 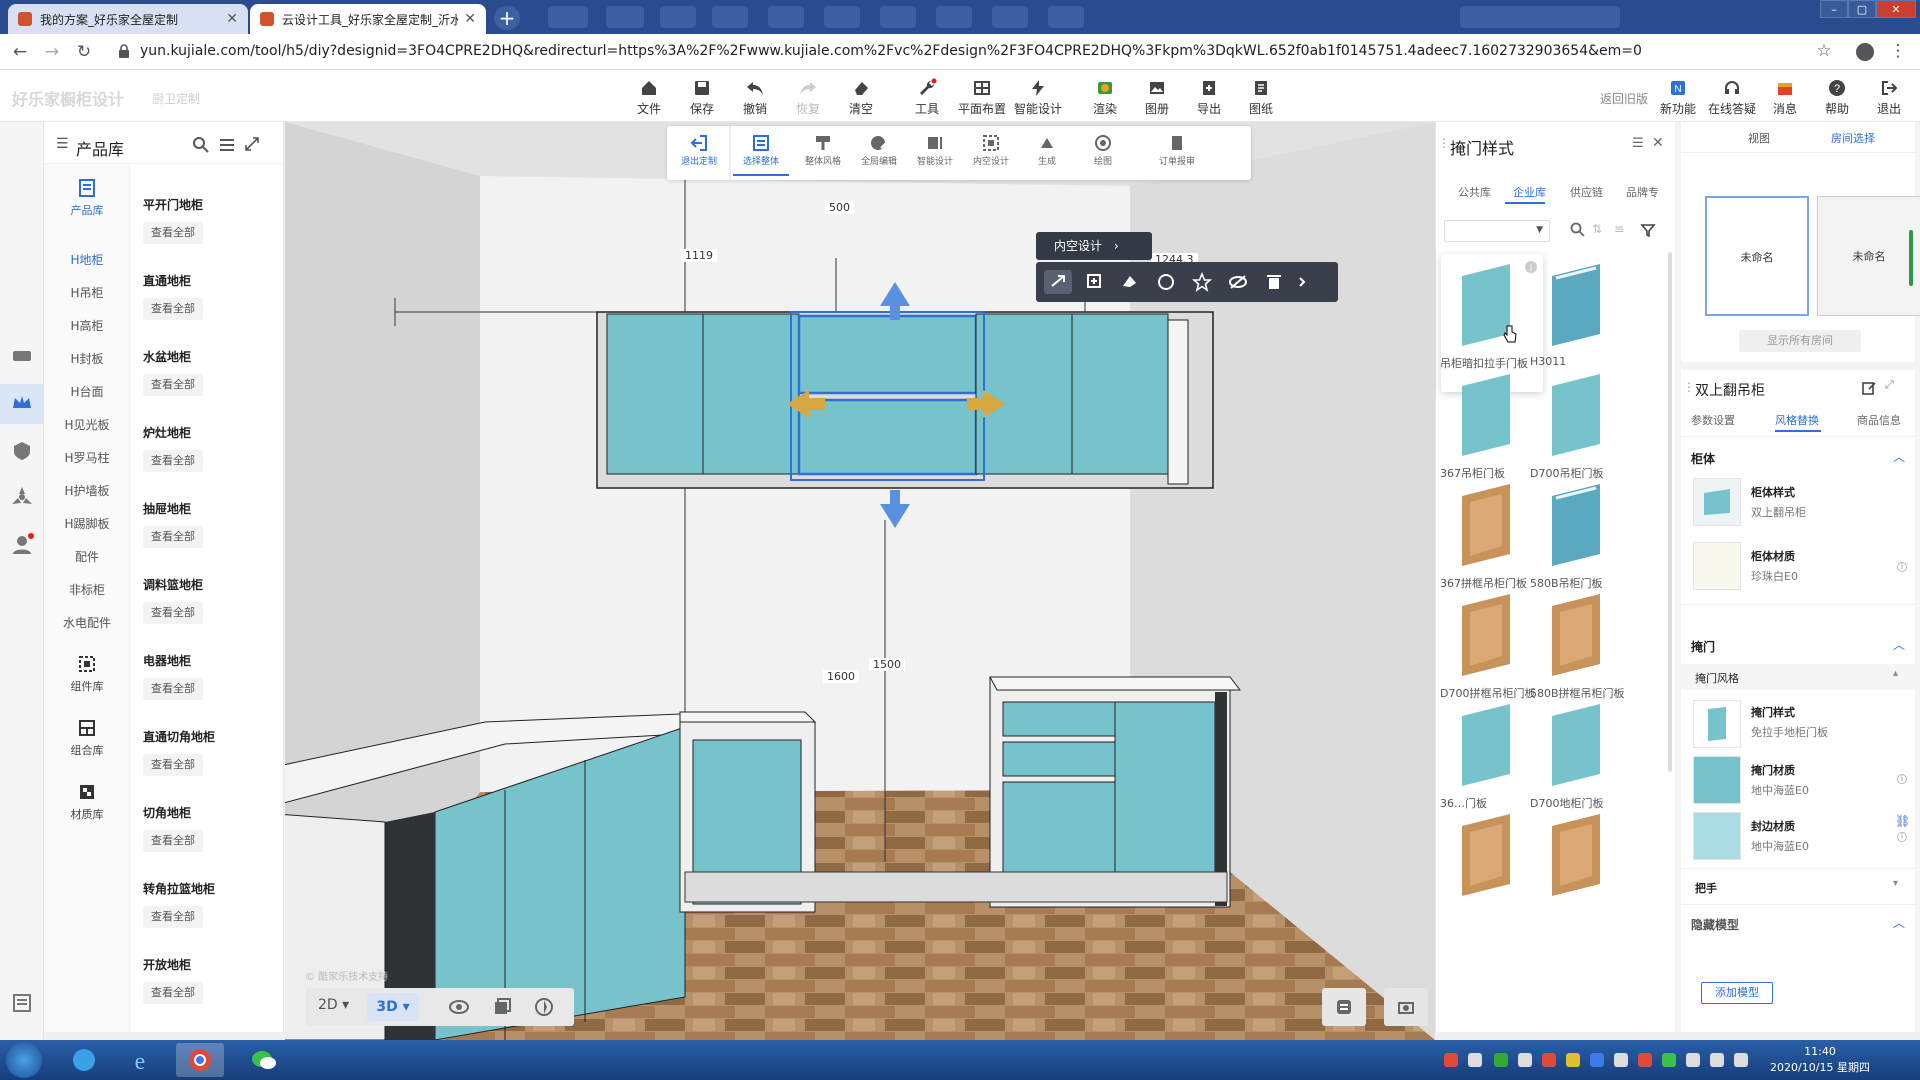 What do you see at coordinates (87, 424) in the screenshot?
I see `category-item: H见光板` at bounding box center [87, 424].